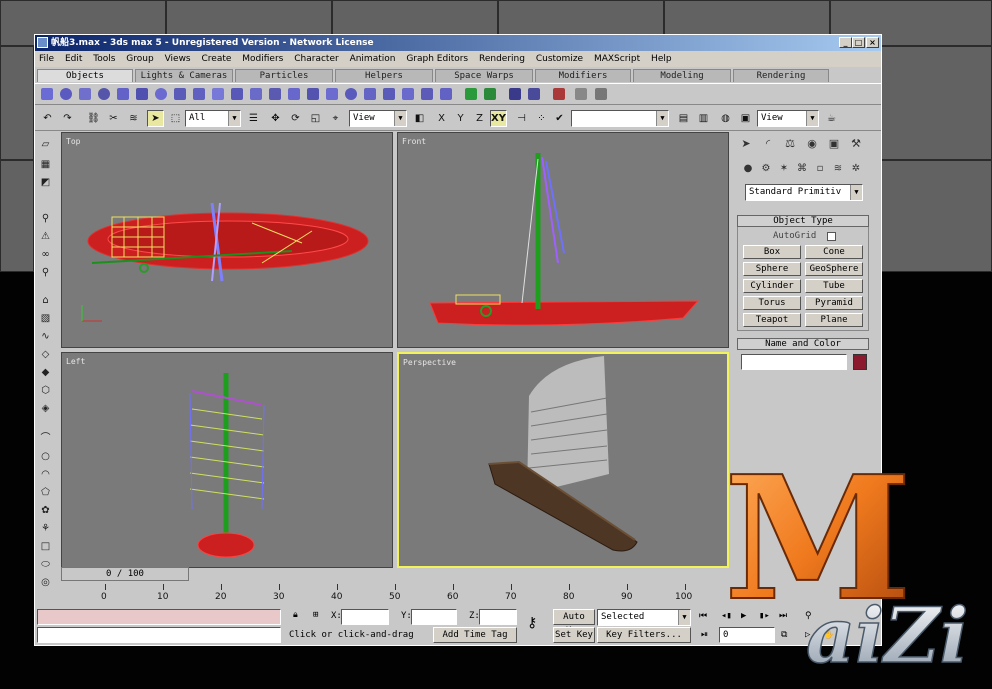 The height and width of the screenshot is (689, 992). Describe the element at coordinates (45, 337) in the screenshot. I see `spline-icon: ∿` at that location.